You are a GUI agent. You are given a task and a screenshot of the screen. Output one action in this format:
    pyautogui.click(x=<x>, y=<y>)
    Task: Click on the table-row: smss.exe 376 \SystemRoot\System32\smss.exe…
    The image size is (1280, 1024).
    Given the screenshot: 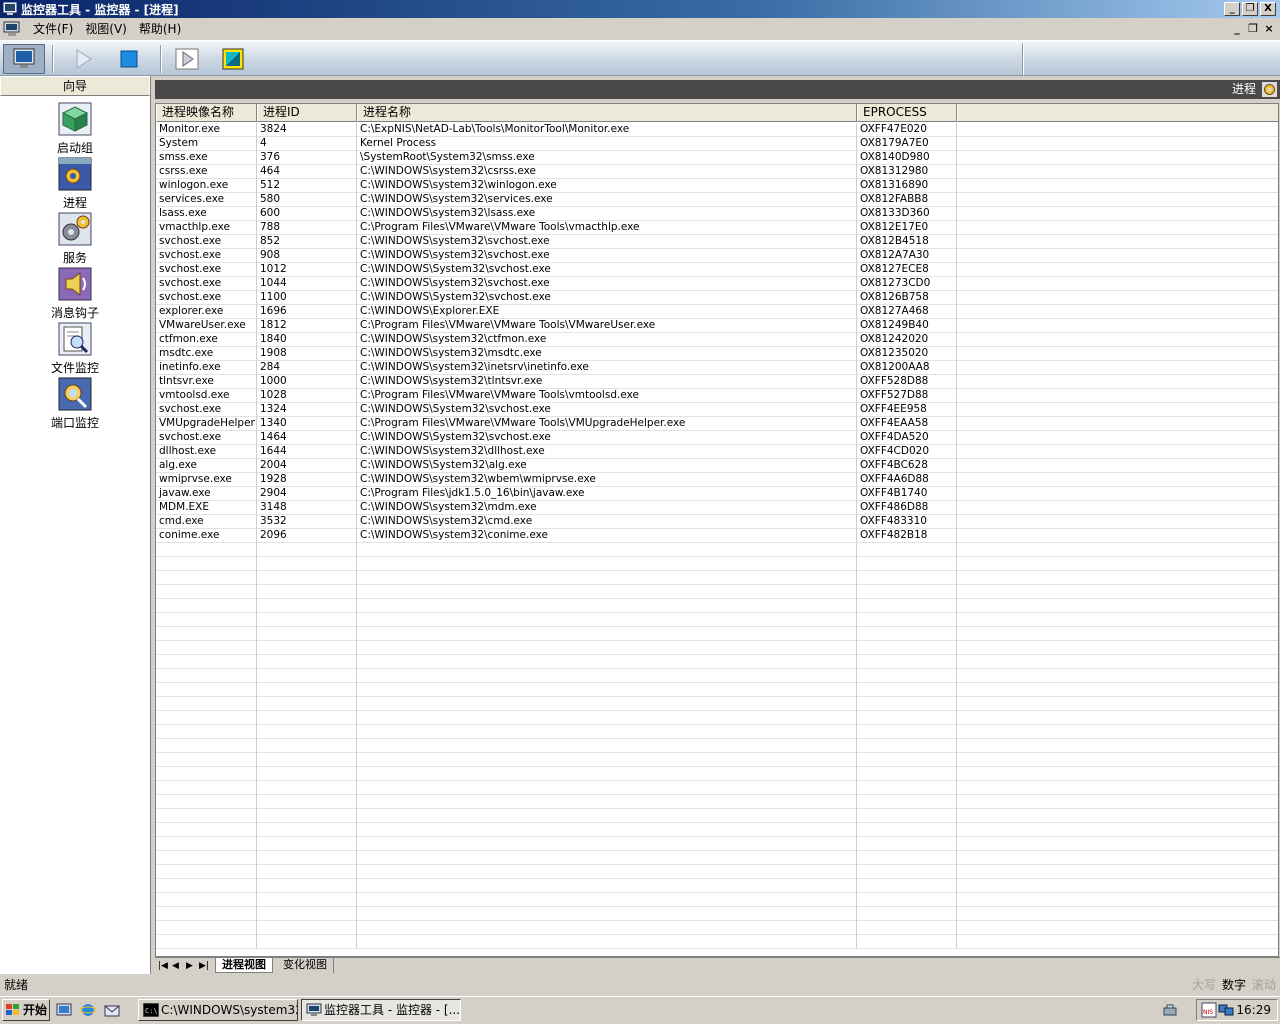 What is the action you would take?
    pyautogui.click(x=717, y=158)
    